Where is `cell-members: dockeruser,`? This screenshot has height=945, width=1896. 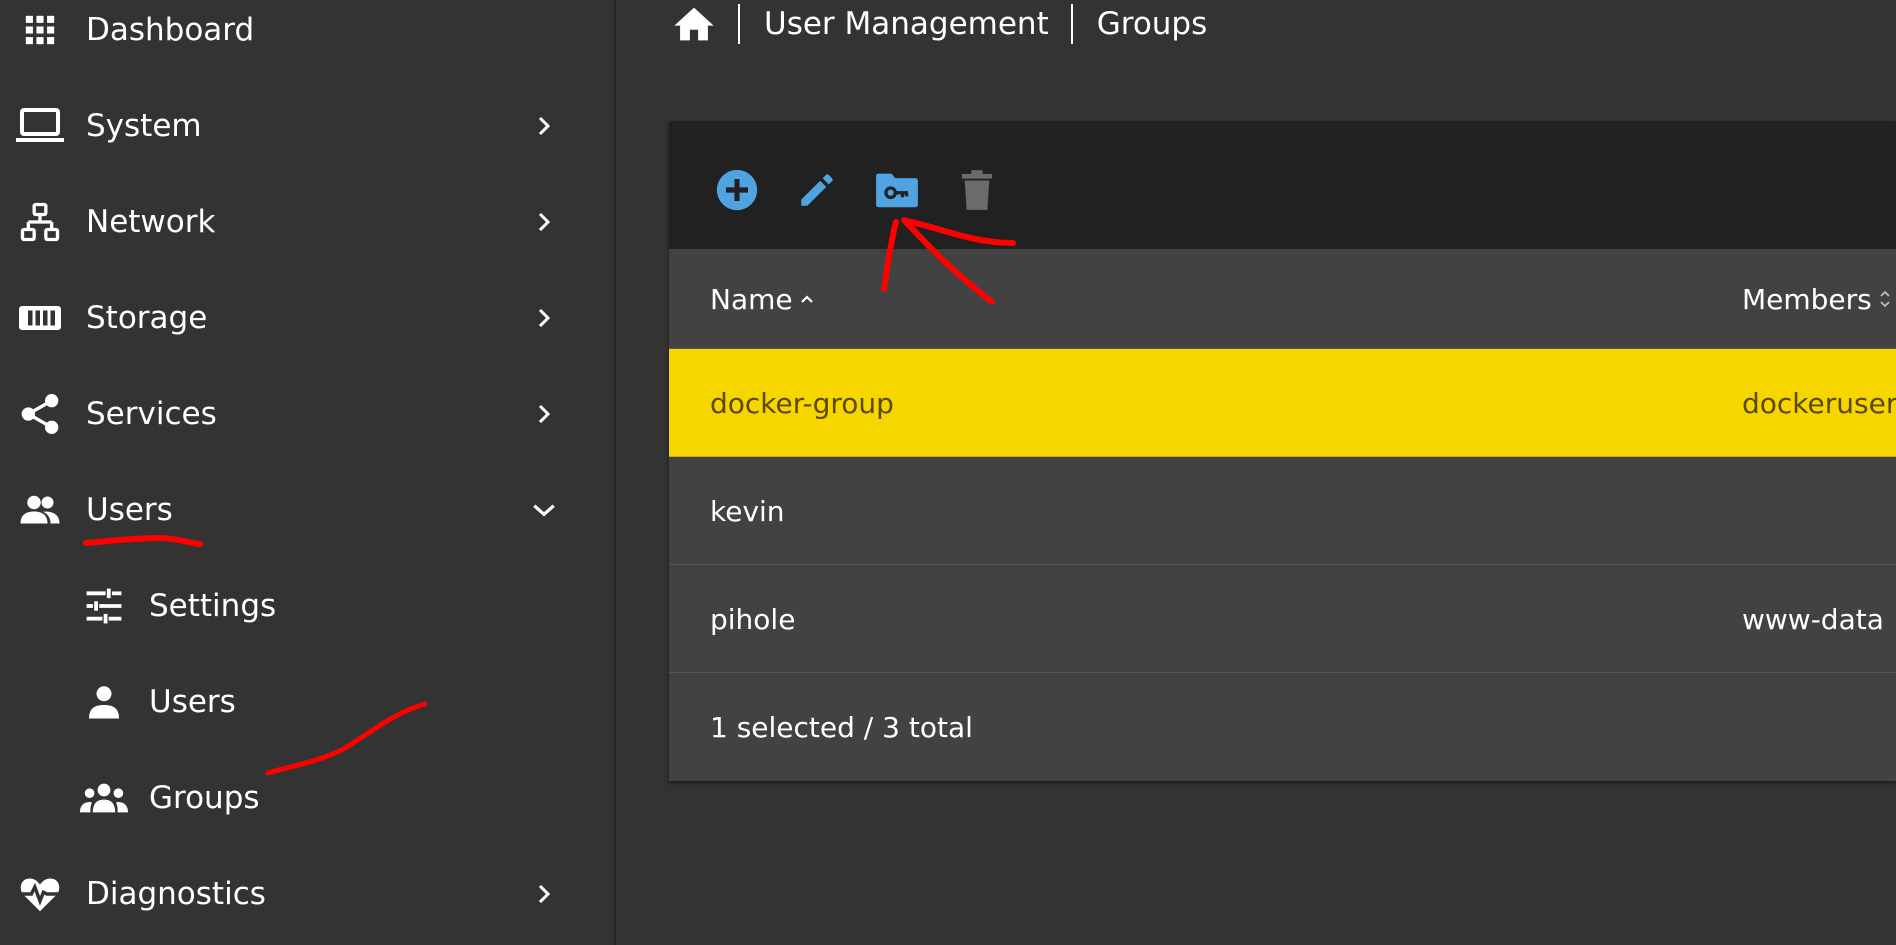 cell-members: dockeruser, is located at coordinates (1819, 403).